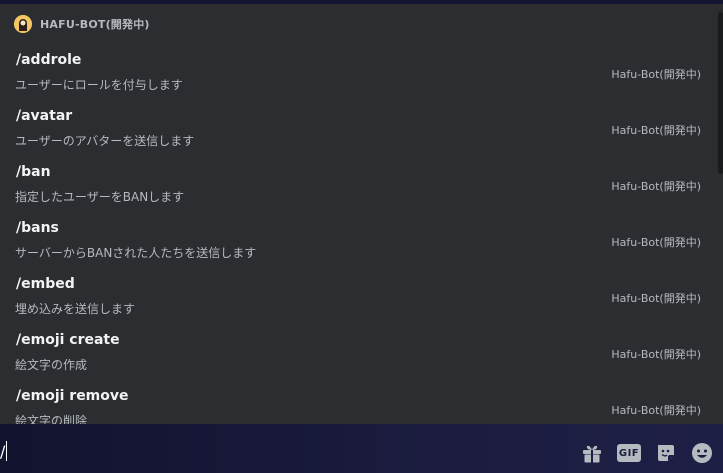 The height and width of the screenshot is (473, 723). Describe the element at coordinates (45, 284) in the screenshot. I see `command-name: /embed` at that location.